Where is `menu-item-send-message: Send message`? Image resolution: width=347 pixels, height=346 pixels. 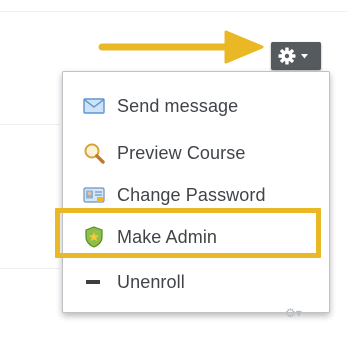 menu-item-send-message: Send message is located at coordinates (196, 106).